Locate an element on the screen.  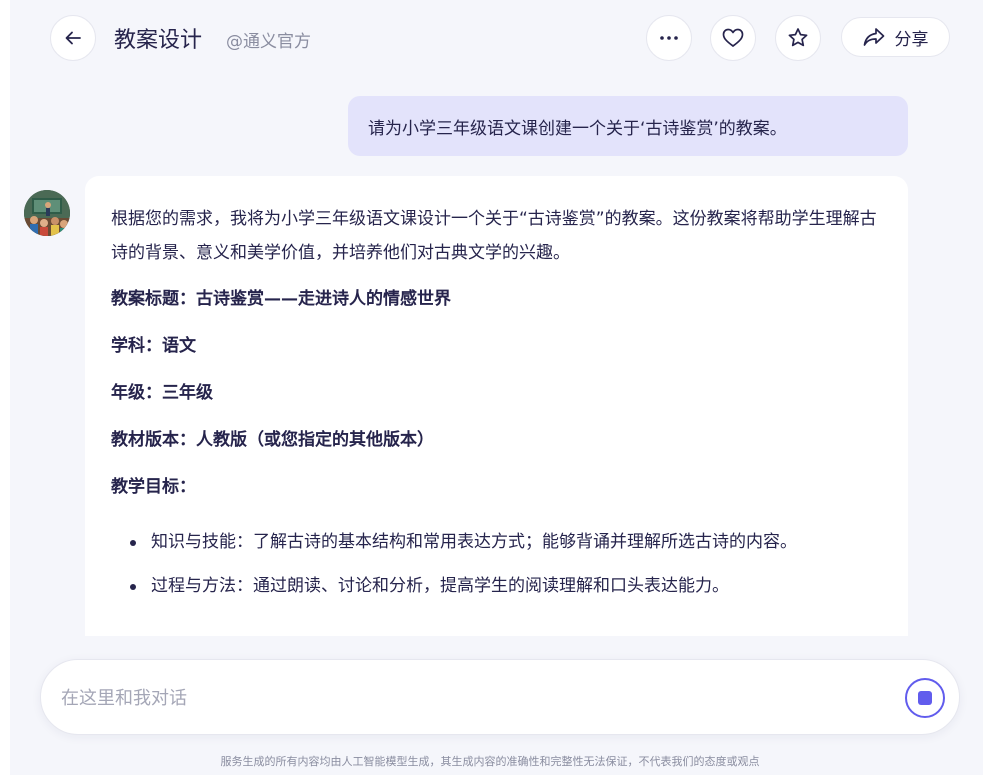
heart-icon is located at coordinates (733, 37).